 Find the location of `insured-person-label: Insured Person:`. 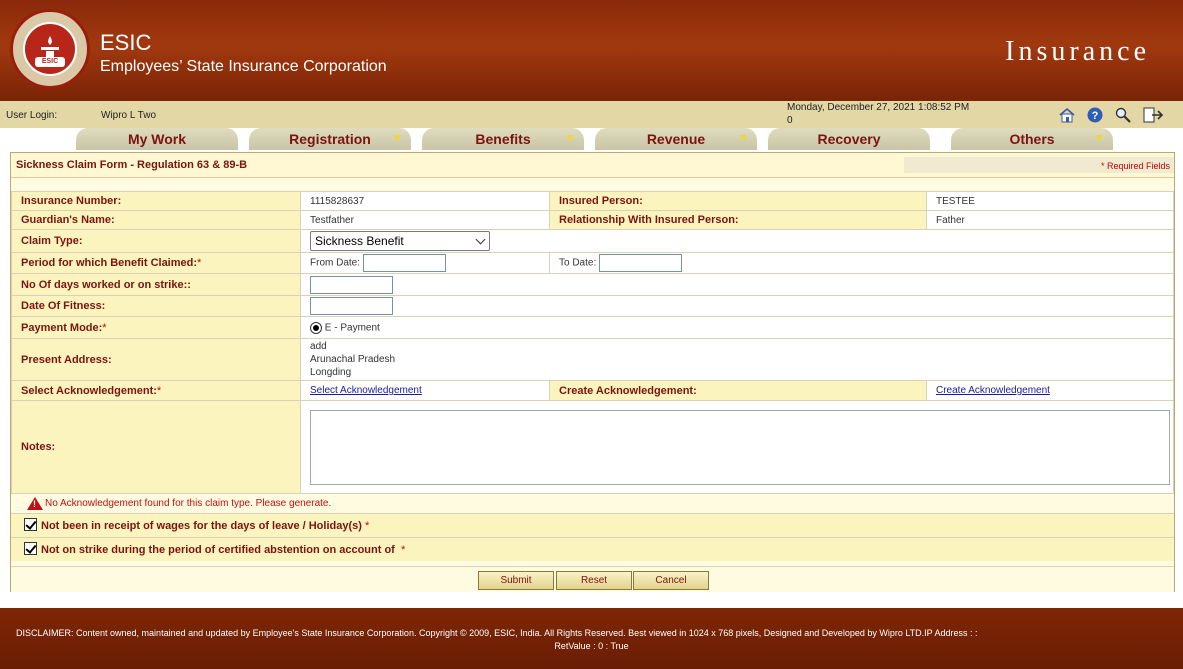

insured-person-label: Insured Person: is located at coordinates (738, 201).